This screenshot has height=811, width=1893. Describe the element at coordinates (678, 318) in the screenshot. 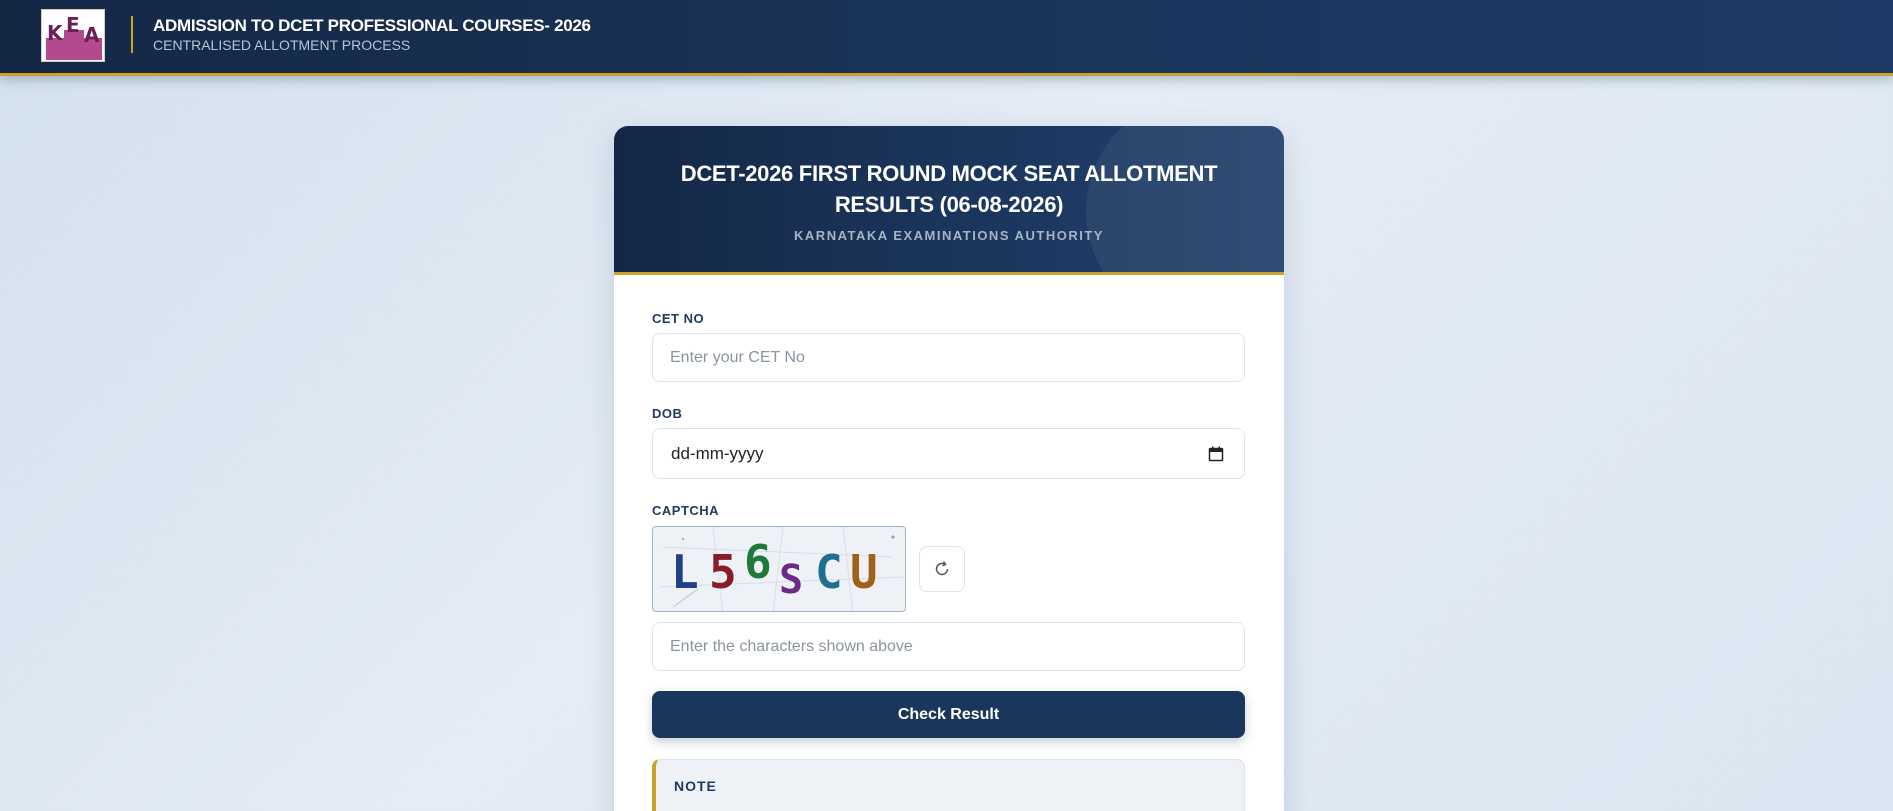

I see `cet-no-label: CET NO` at that location.